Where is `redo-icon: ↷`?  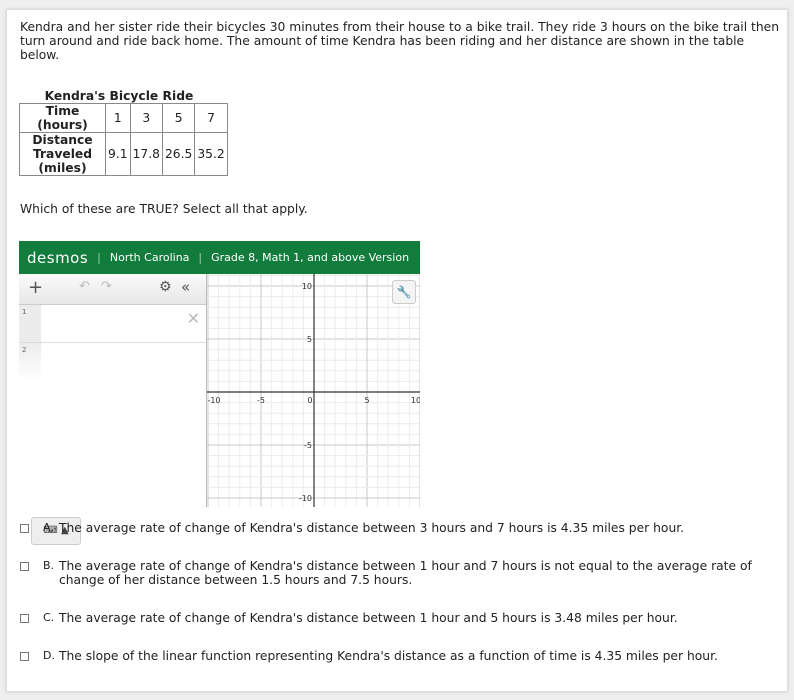 redo-icon: ↷ is located at coordinates (106, 286).